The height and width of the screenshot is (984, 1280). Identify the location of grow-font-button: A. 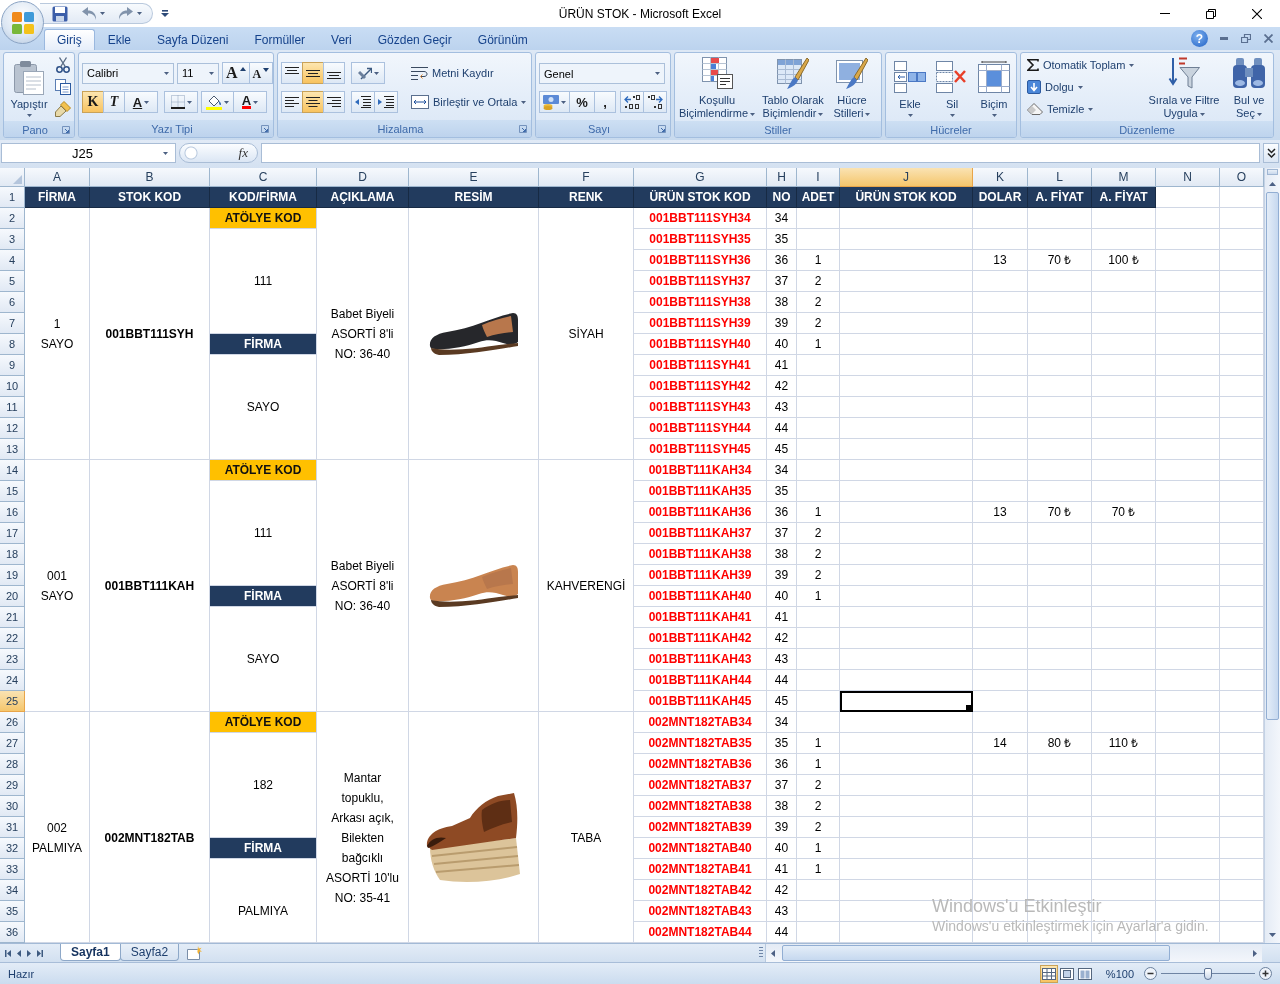
(236, 73).